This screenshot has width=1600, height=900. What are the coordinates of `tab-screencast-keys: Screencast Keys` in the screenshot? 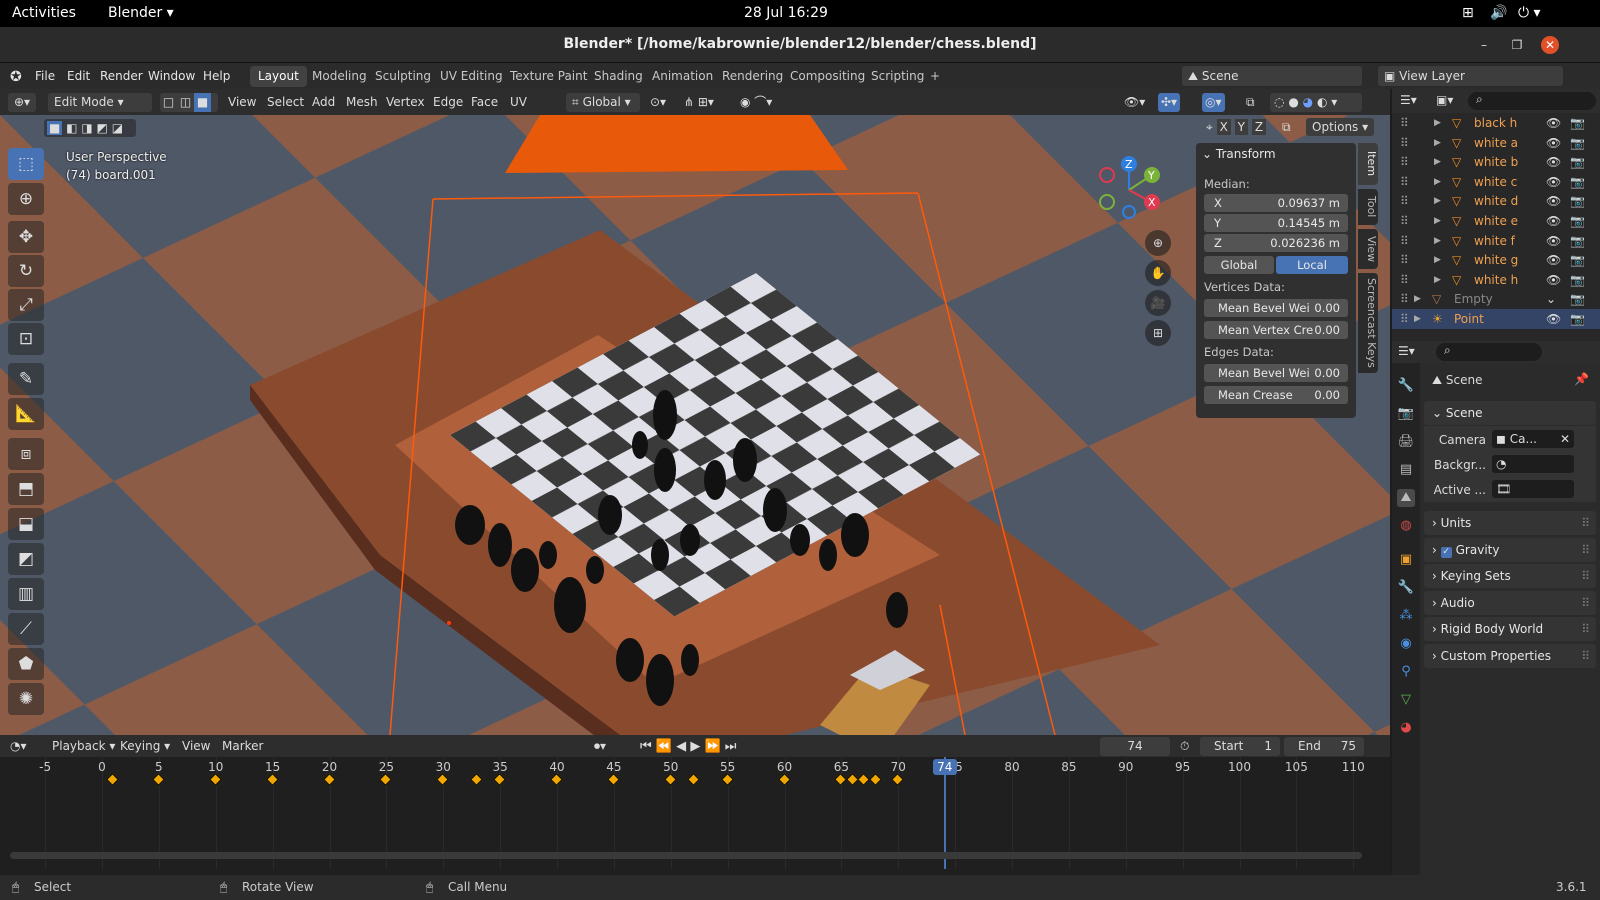 It's located at (1368, 323).